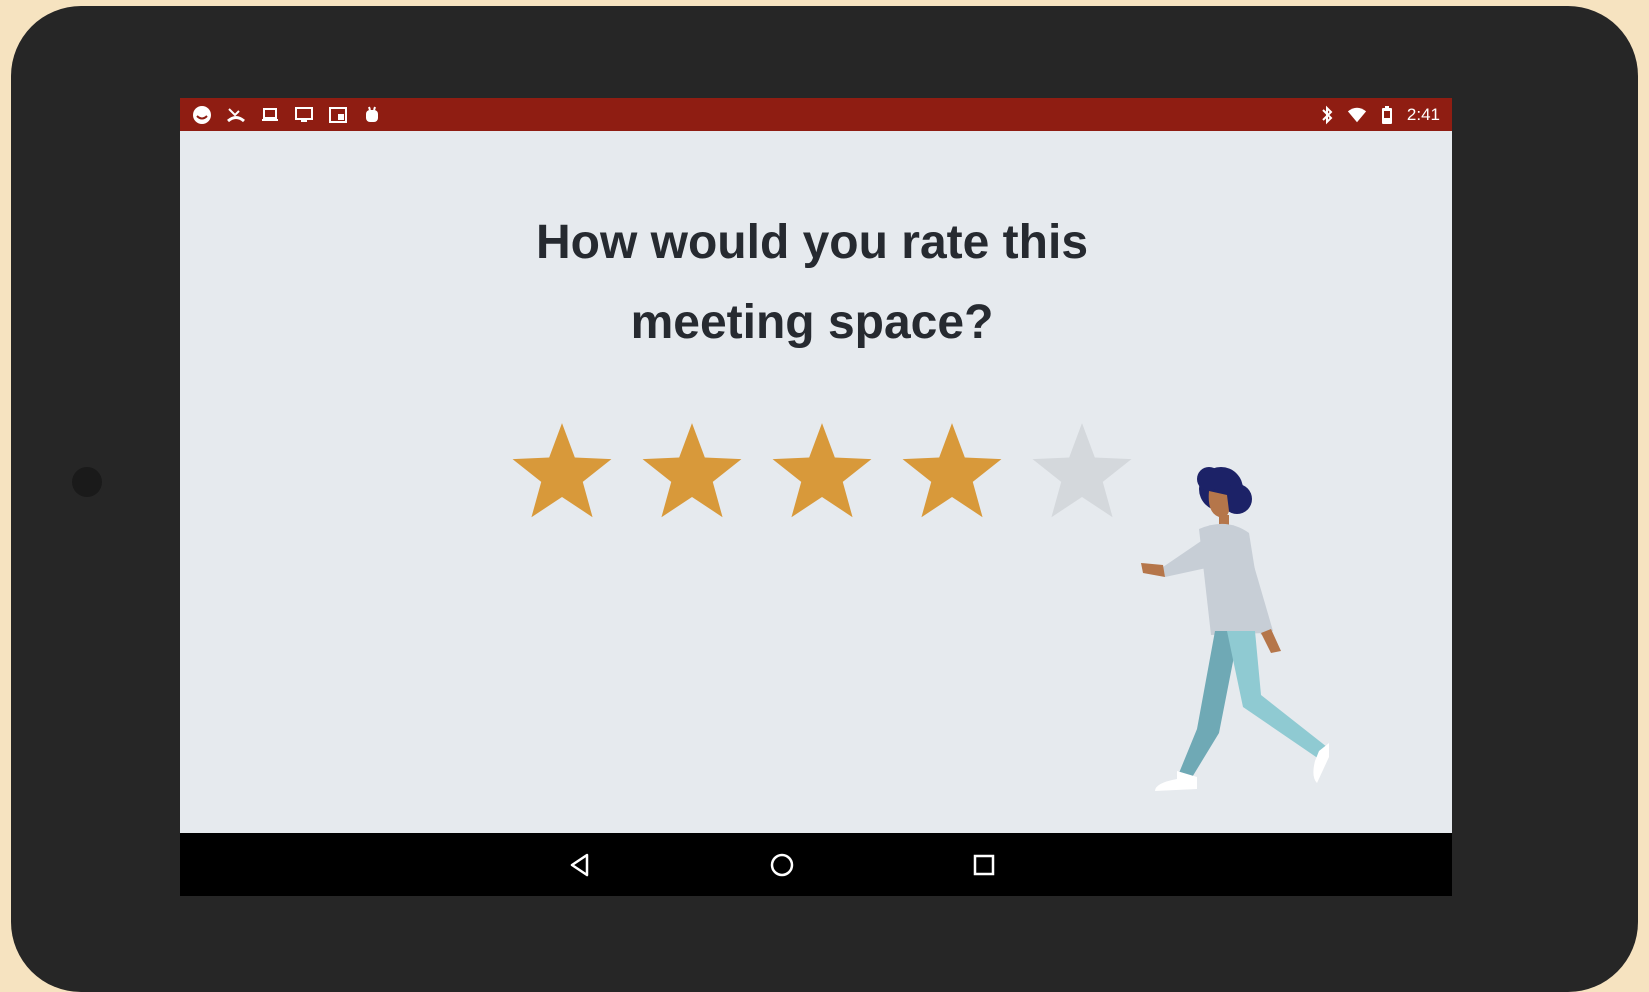 The width and height of the screenshot is (1649, 992). I want to click on notification-icons, so click(287, 114).